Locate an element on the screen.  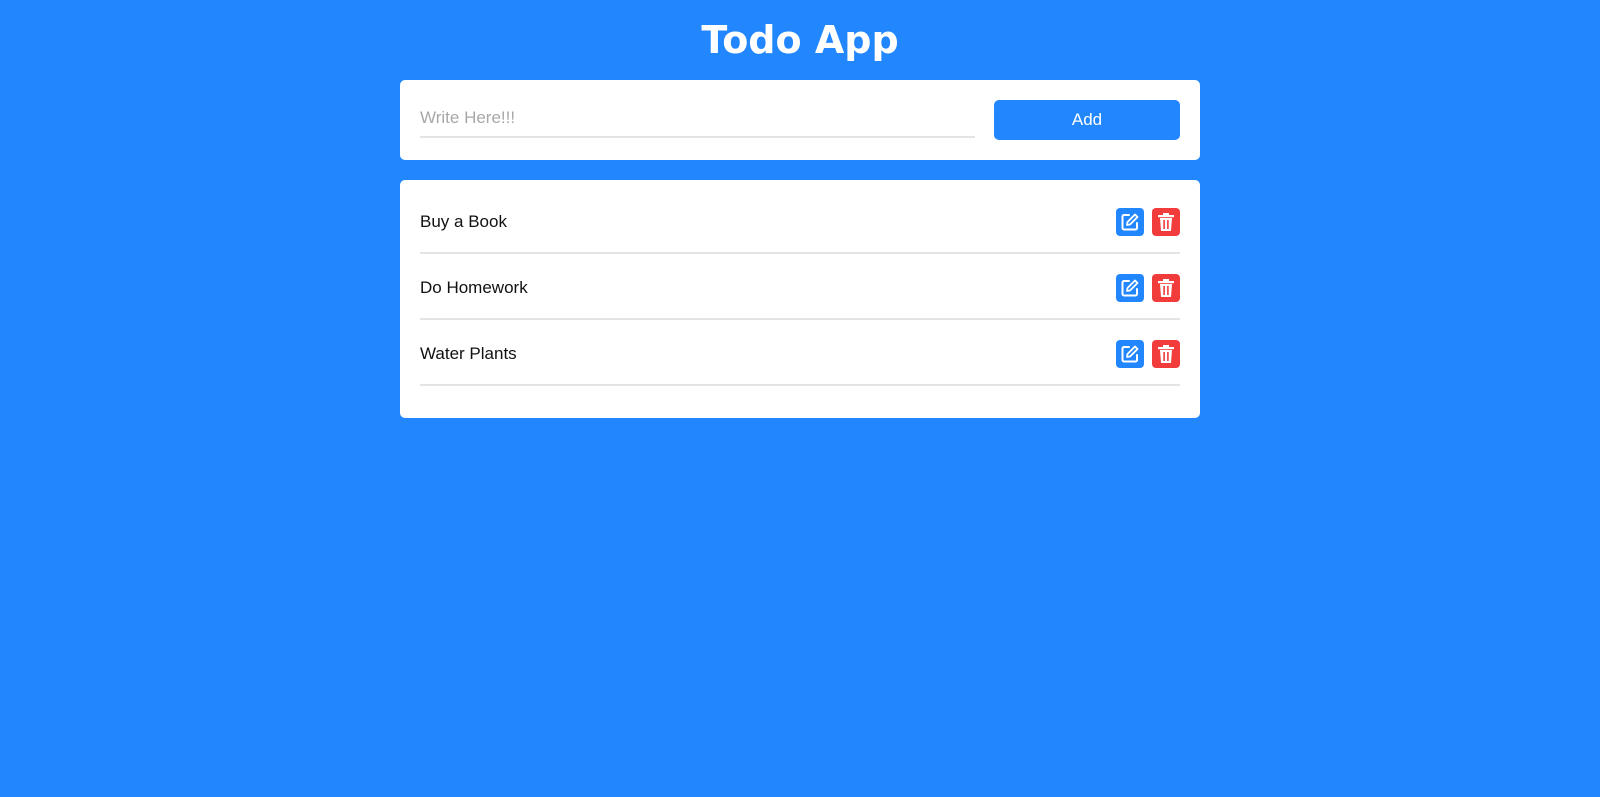
todo-item: Buy a Book is located at coordinates (800, 222).